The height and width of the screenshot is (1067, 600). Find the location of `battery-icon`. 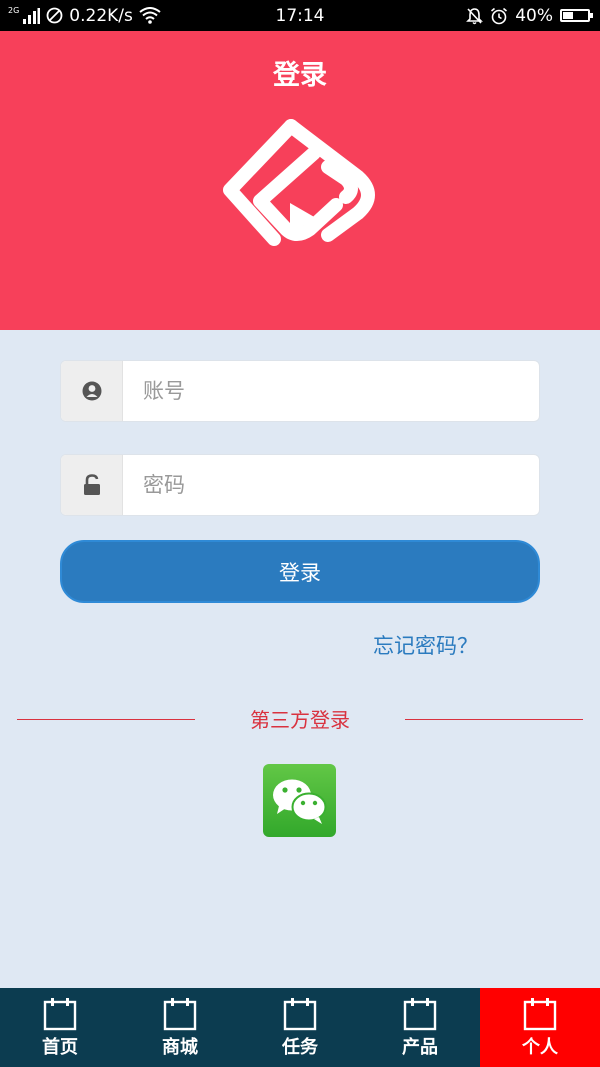

battery-icon is located at coordinates (576, 15).